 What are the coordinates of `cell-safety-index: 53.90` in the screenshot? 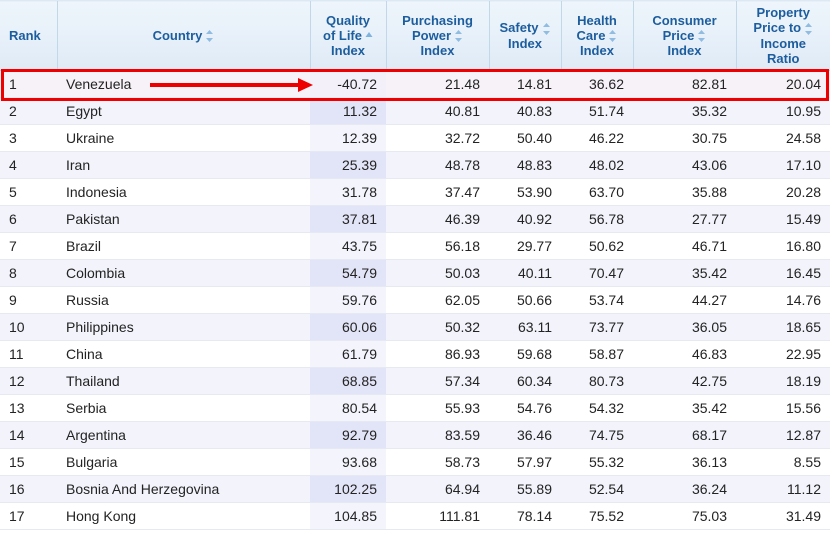 It's located at (525, 192).